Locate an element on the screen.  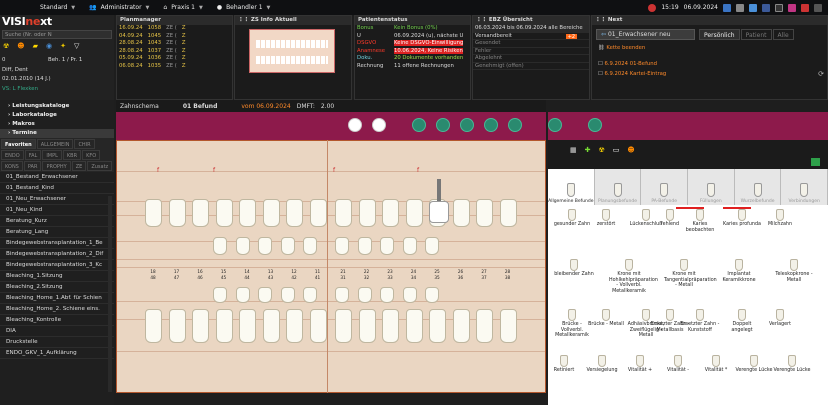
catalog-tab: Zusatz is located at coordinates (100, 166).